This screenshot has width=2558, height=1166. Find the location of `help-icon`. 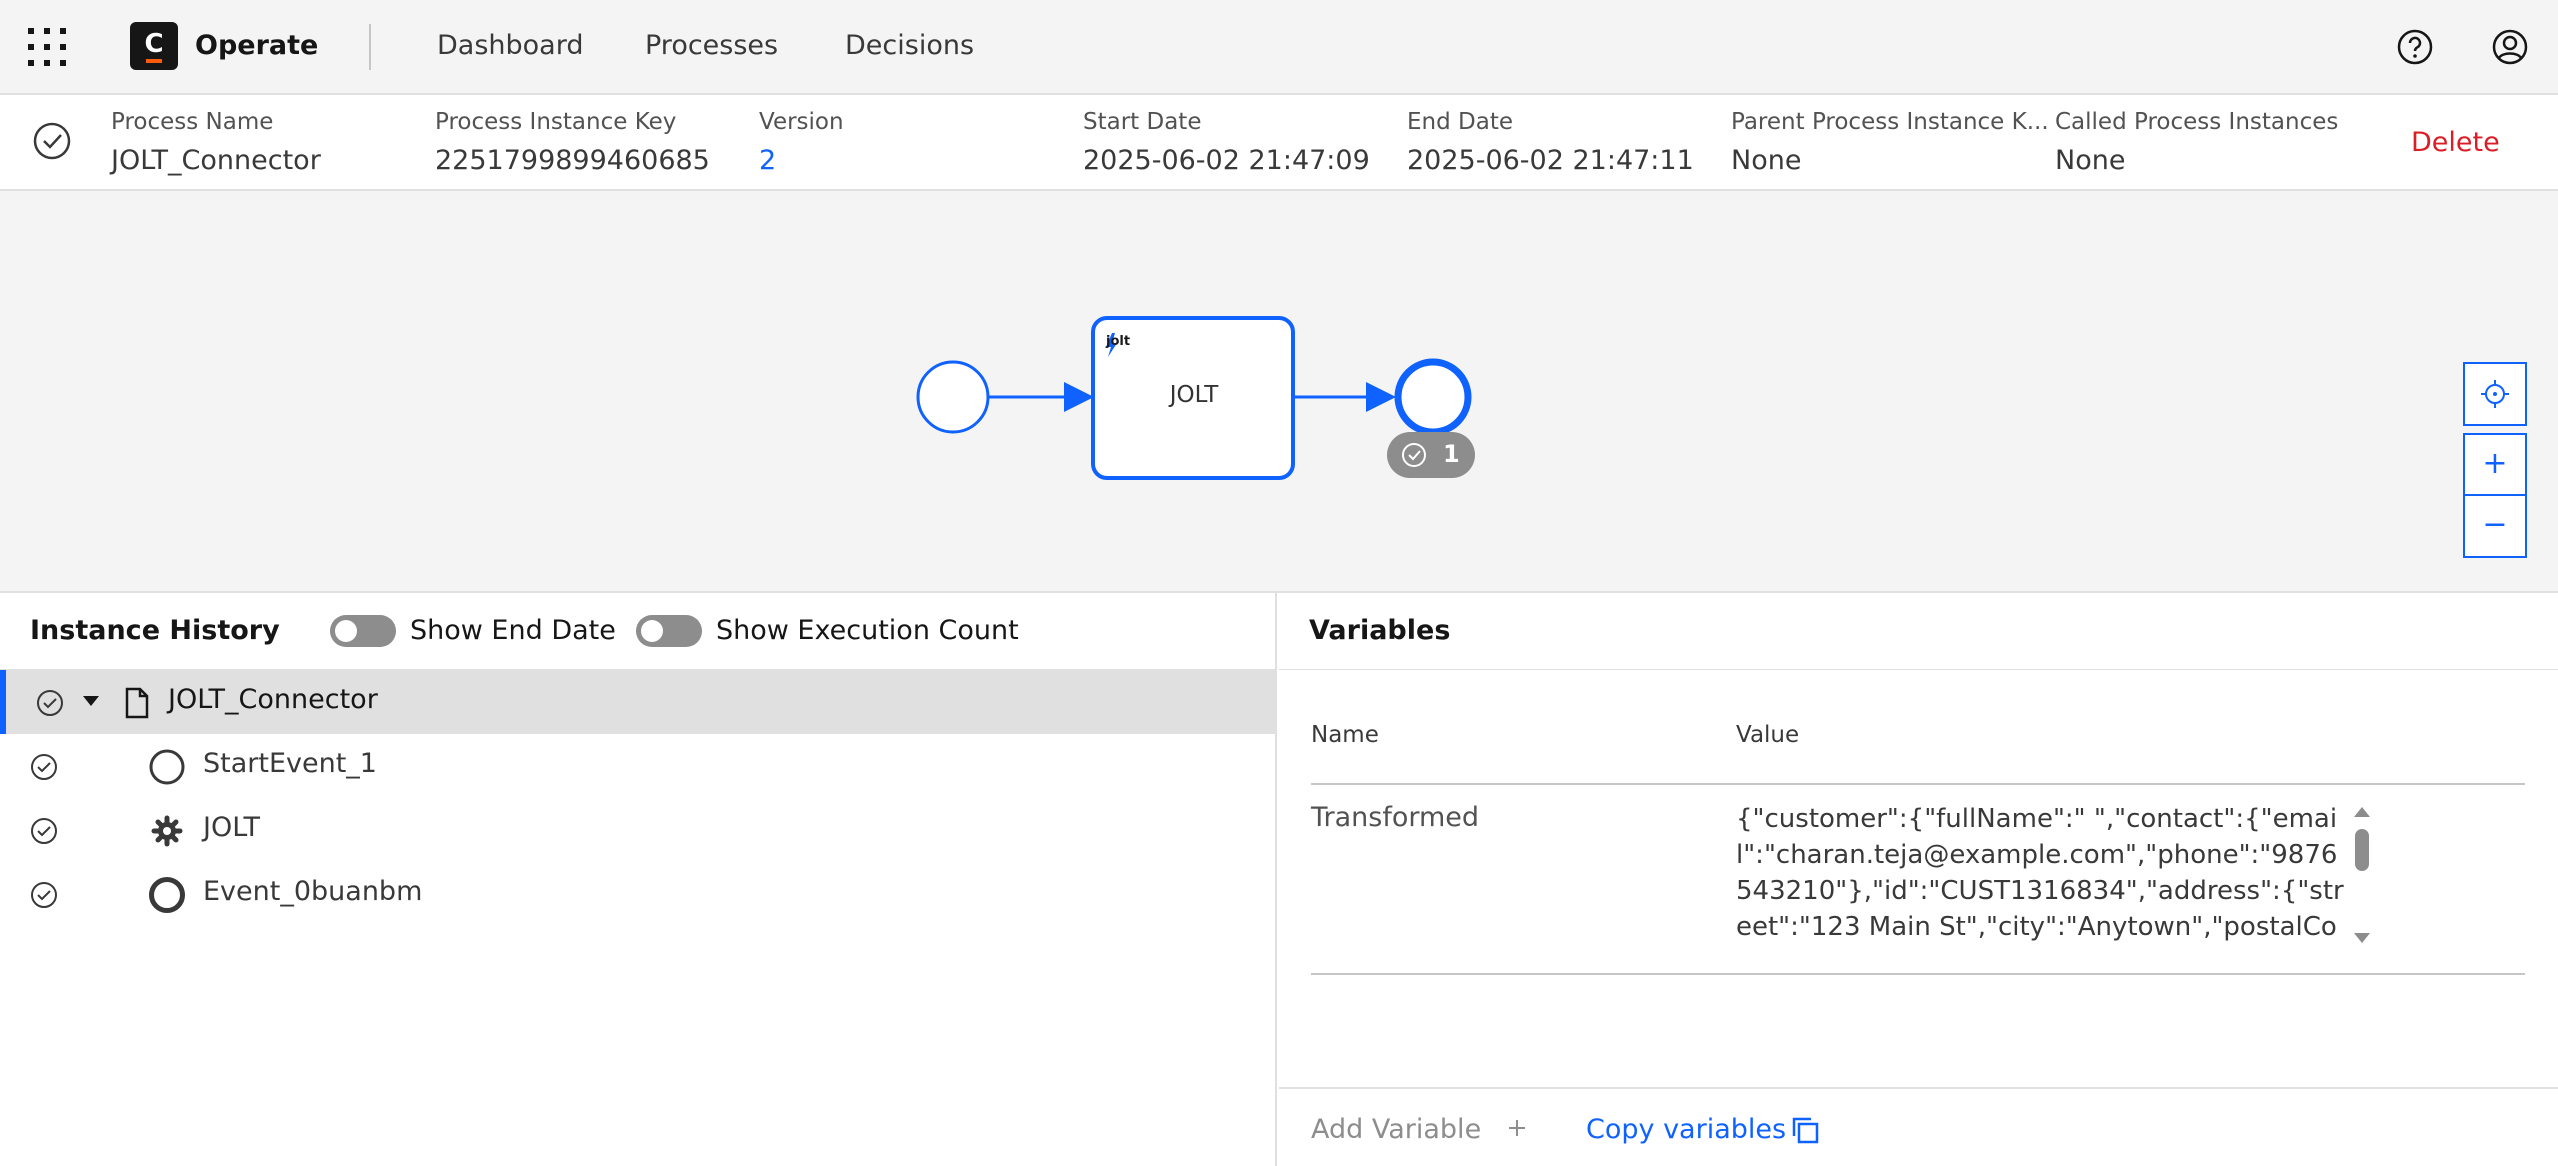

help-icon is located at coordinates (2415, 47).